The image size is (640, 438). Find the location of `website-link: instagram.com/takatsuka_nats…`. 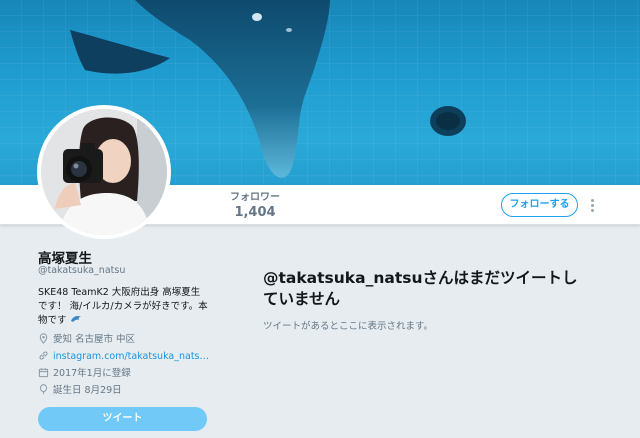

website-link: instagram.com/takatsuka_nats… is located at coordinates (131, 356).